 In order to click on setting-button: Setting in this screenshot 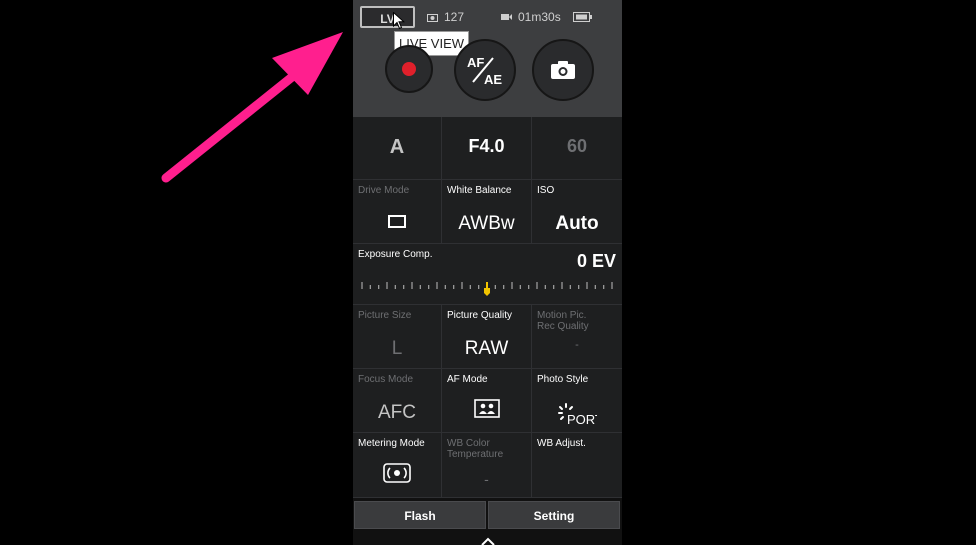, I will do `click(554, 515)`.